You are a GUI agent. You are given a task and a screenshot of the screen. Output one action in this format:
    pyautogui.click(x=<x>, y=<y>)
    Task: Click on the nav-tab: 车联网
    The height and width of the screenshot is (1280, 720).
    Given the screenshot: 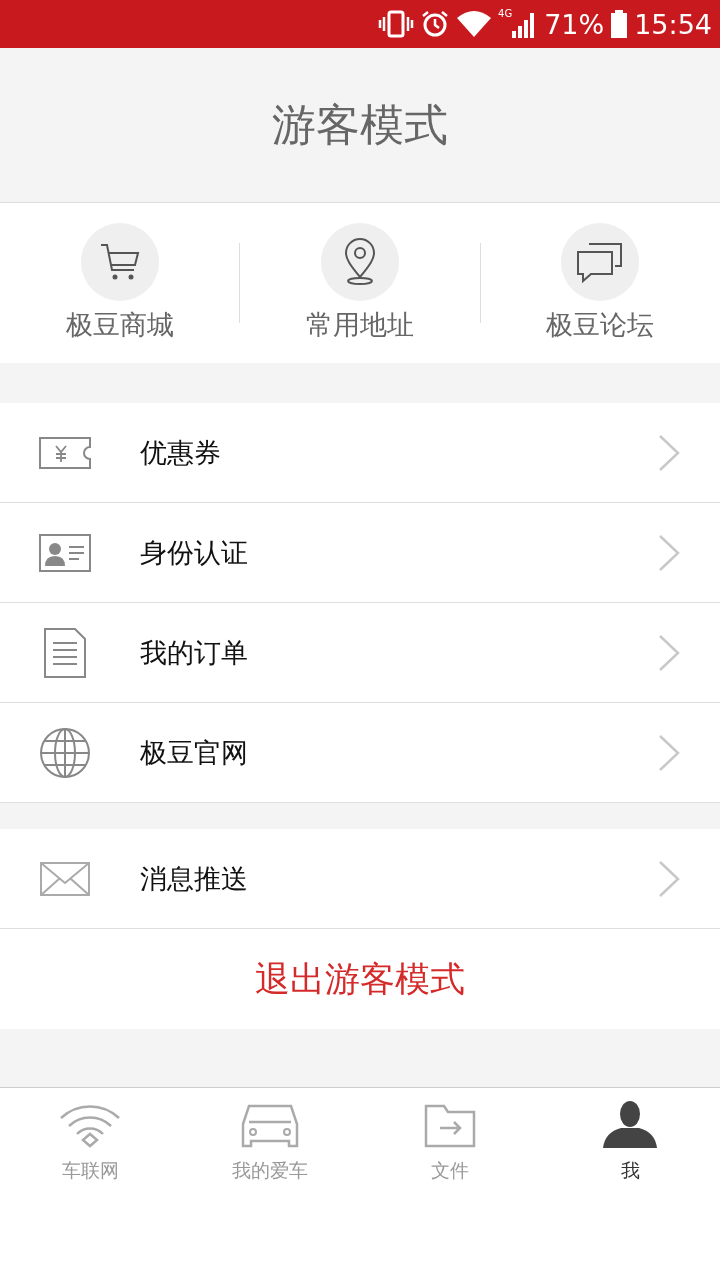 What is the action you would take?
    pyautogui.click(x=90, y=1136)
    